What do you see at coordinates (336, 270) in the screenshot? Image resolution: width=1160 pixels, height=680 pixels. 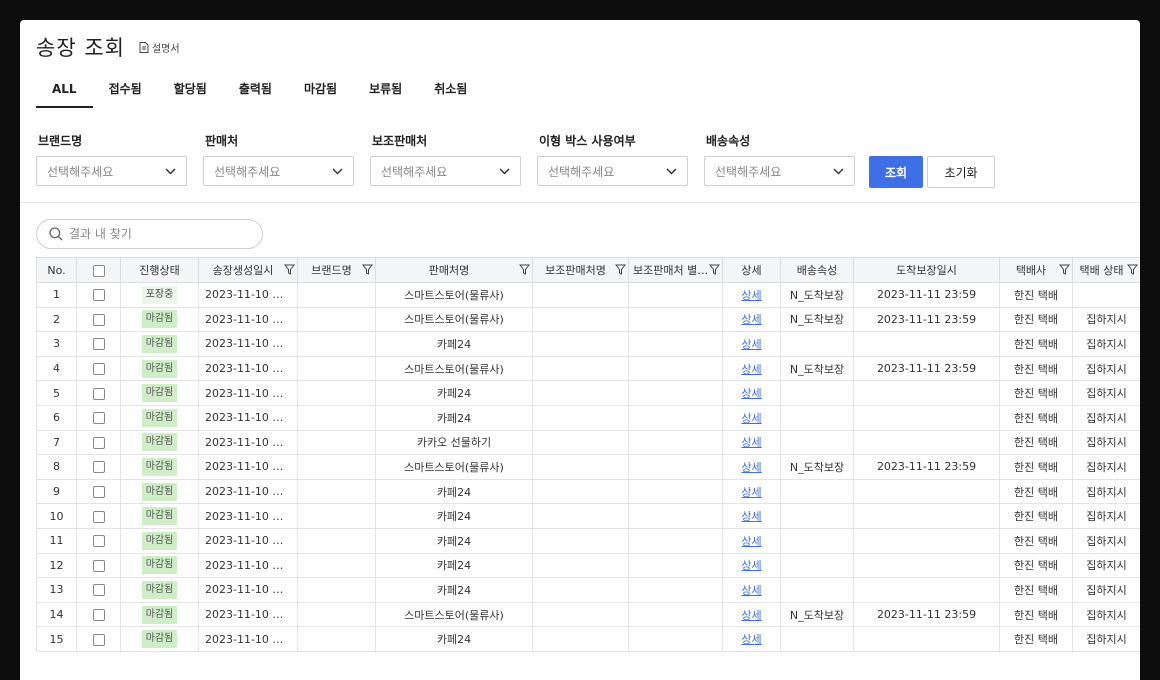 I see `col-brand: 브랜드명` at bounding box center [336, 270].